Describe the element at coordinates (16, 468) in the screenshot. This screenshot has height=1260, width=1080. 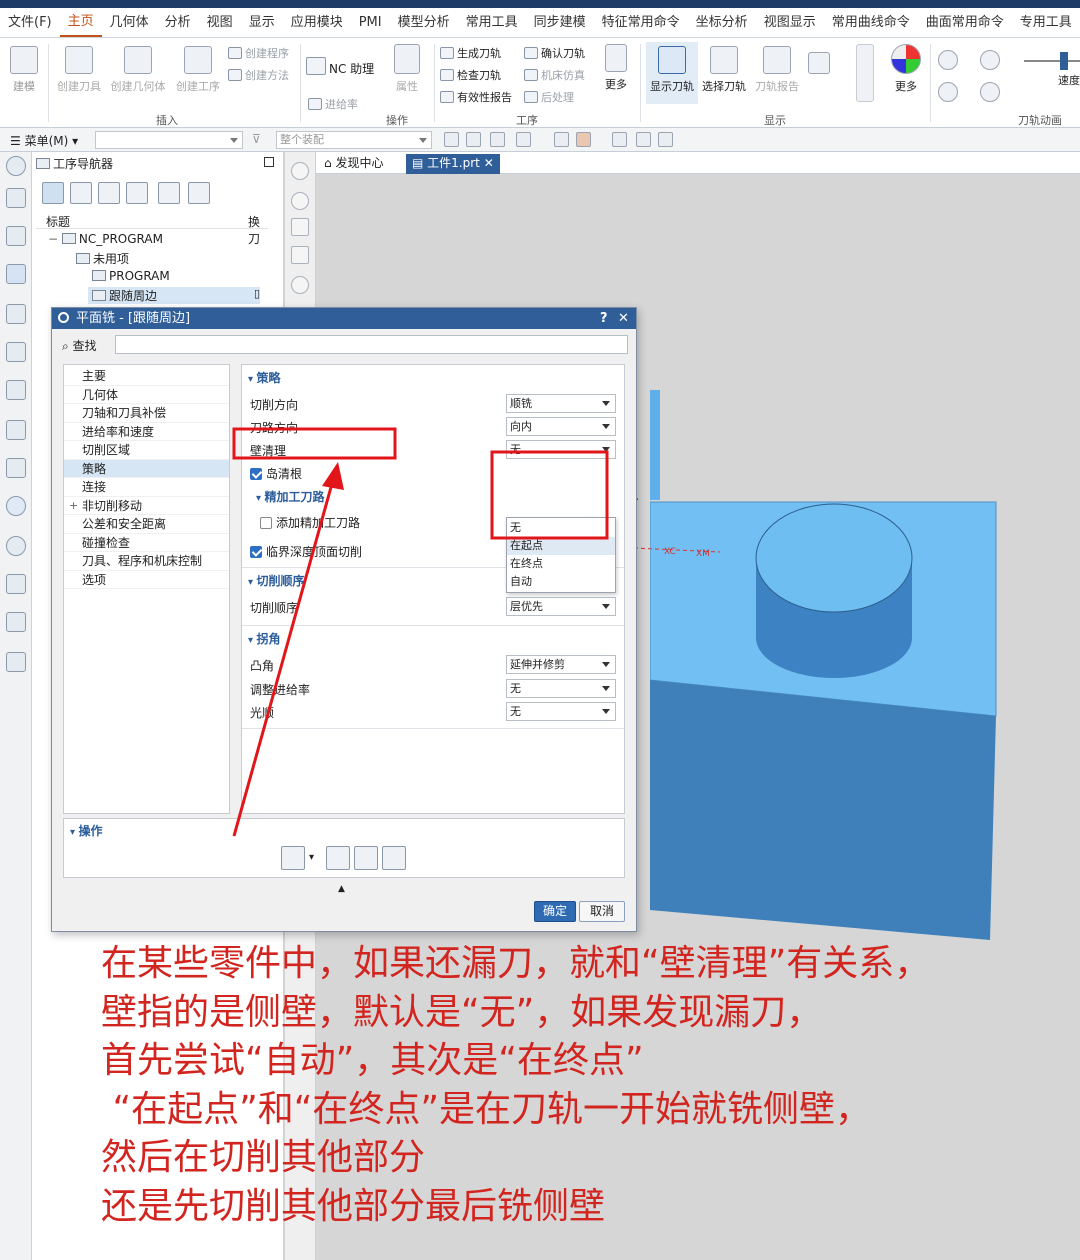
I see `palette-icon` at that location.